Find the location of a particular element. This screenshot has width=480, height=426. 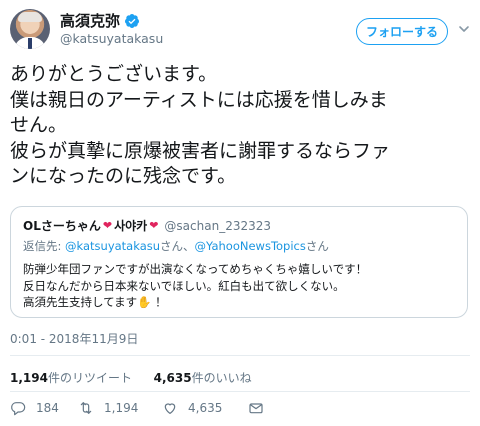

heart-icon is located at coordinates (170, 408).